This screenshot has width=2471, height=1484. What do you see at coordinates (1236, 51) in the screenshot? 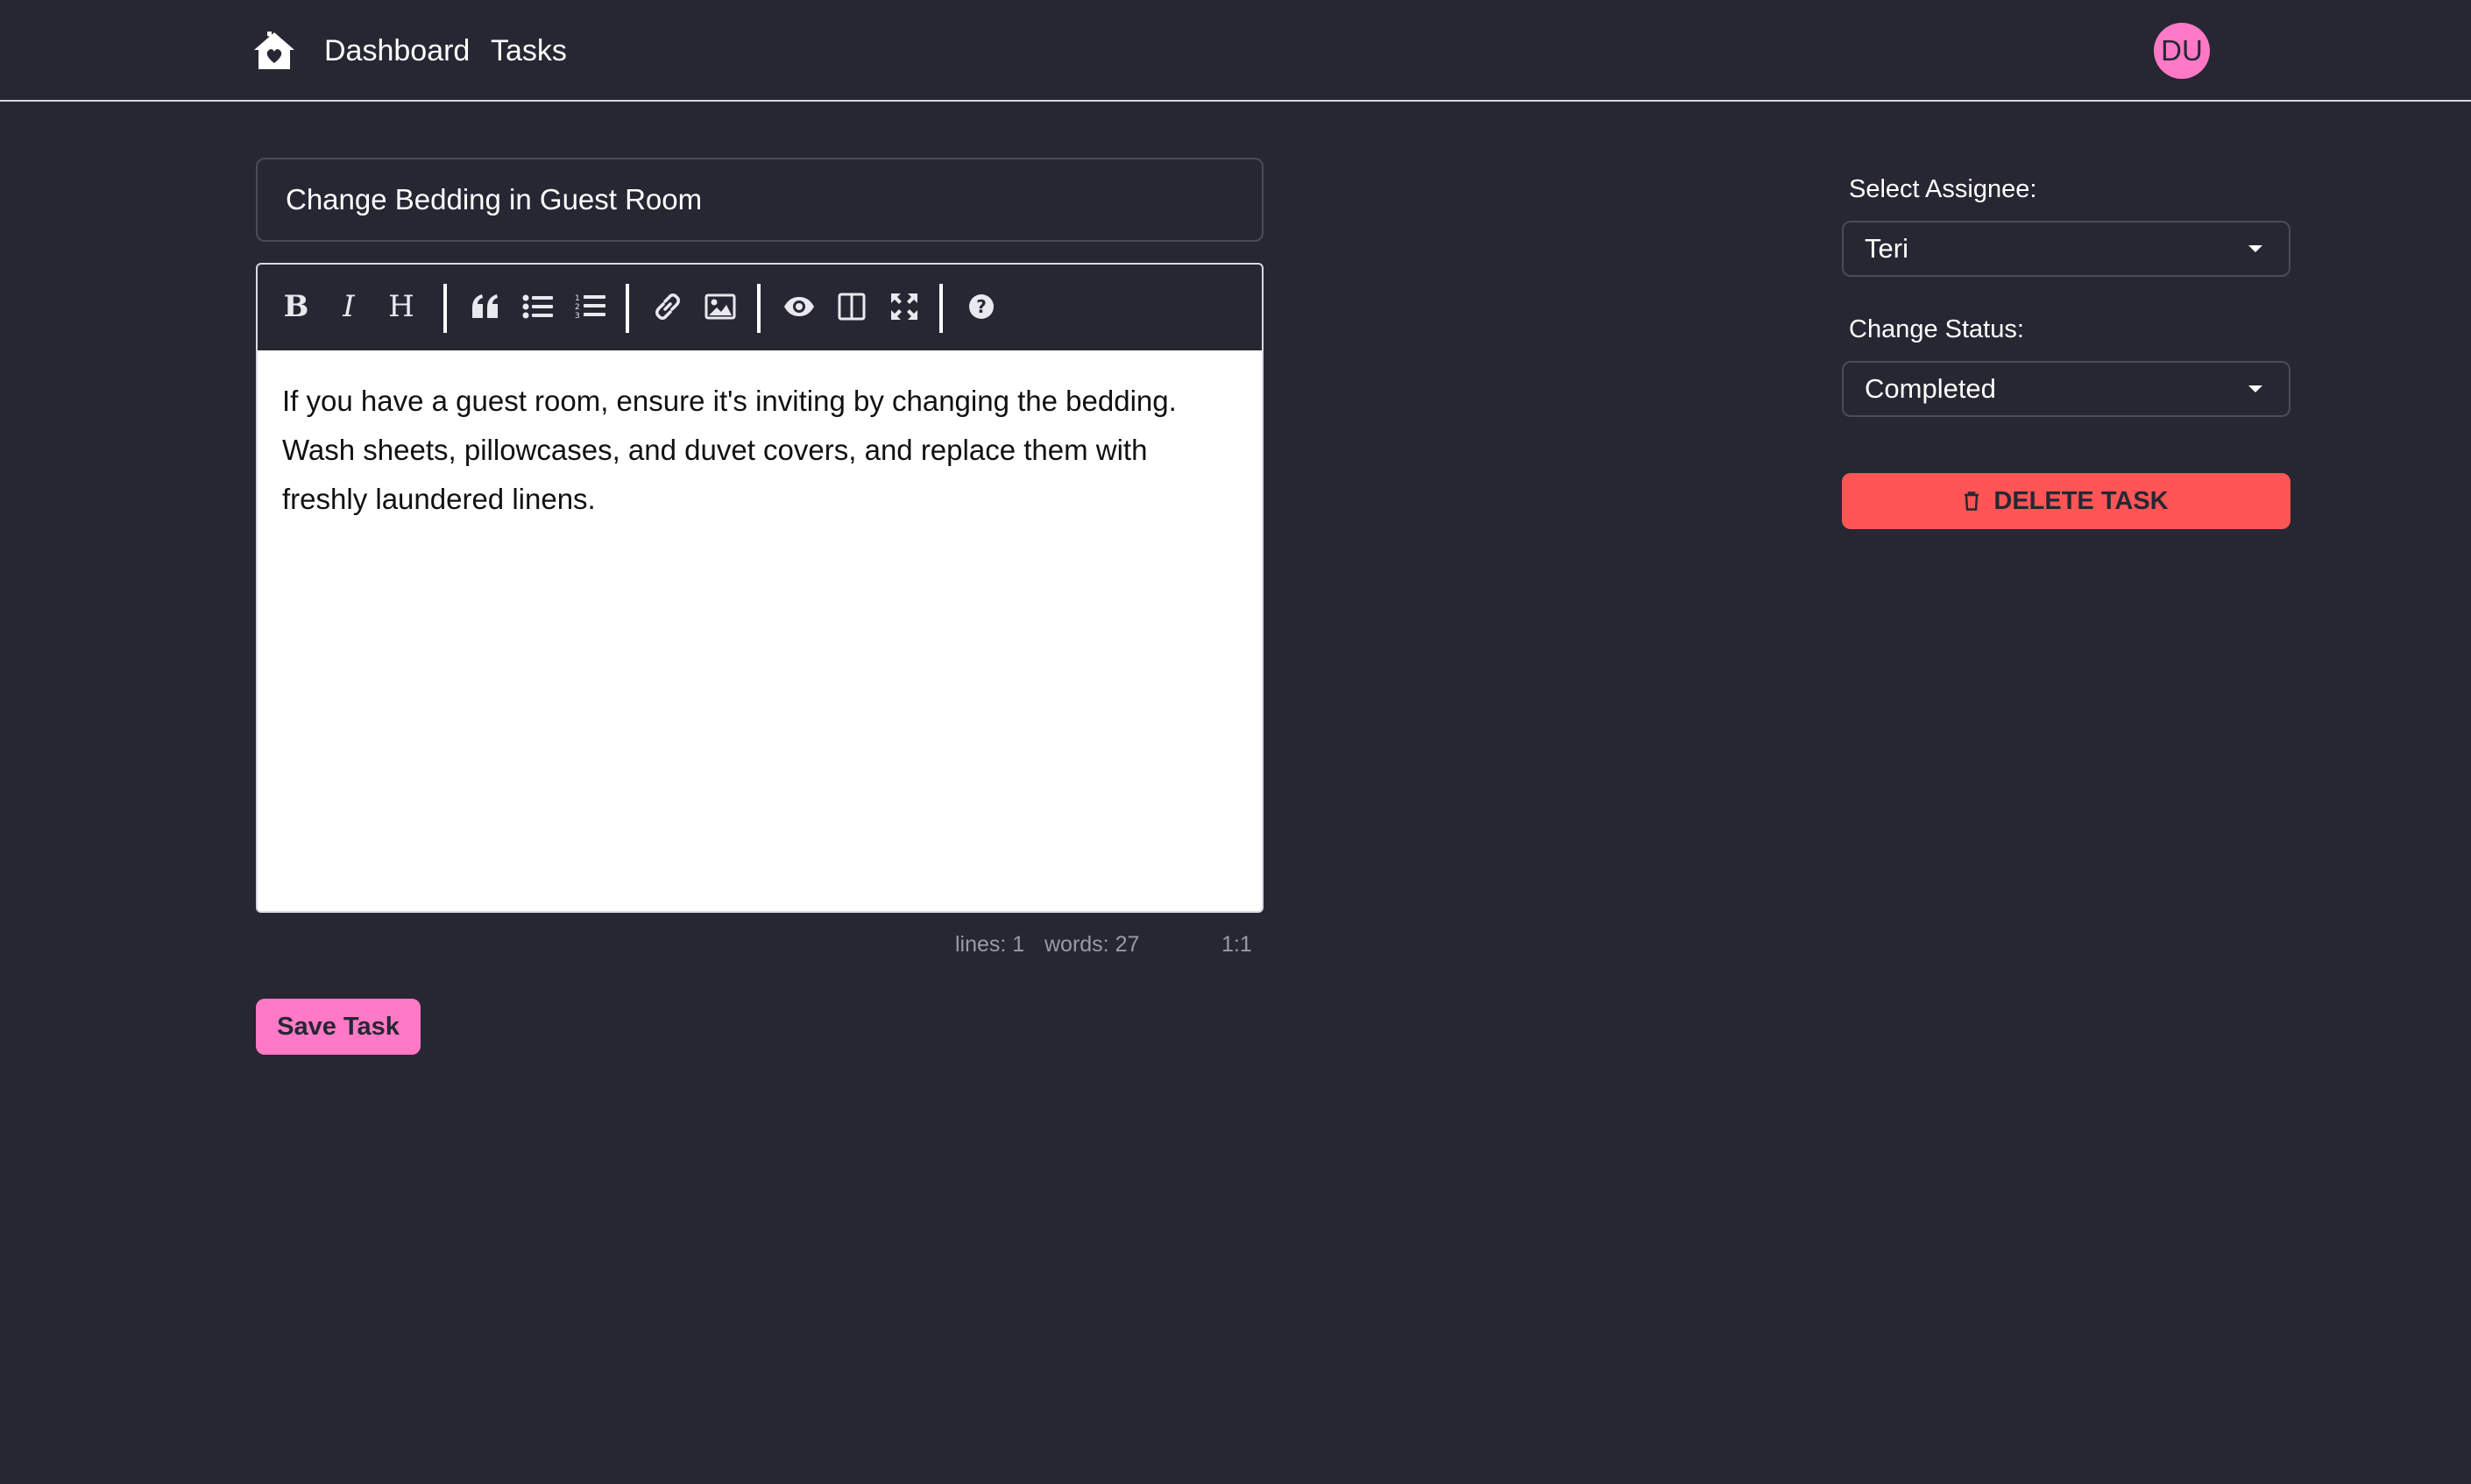
I see `top-navbar: Dashboard Tasks DU` at bounding box center [1236, 51].